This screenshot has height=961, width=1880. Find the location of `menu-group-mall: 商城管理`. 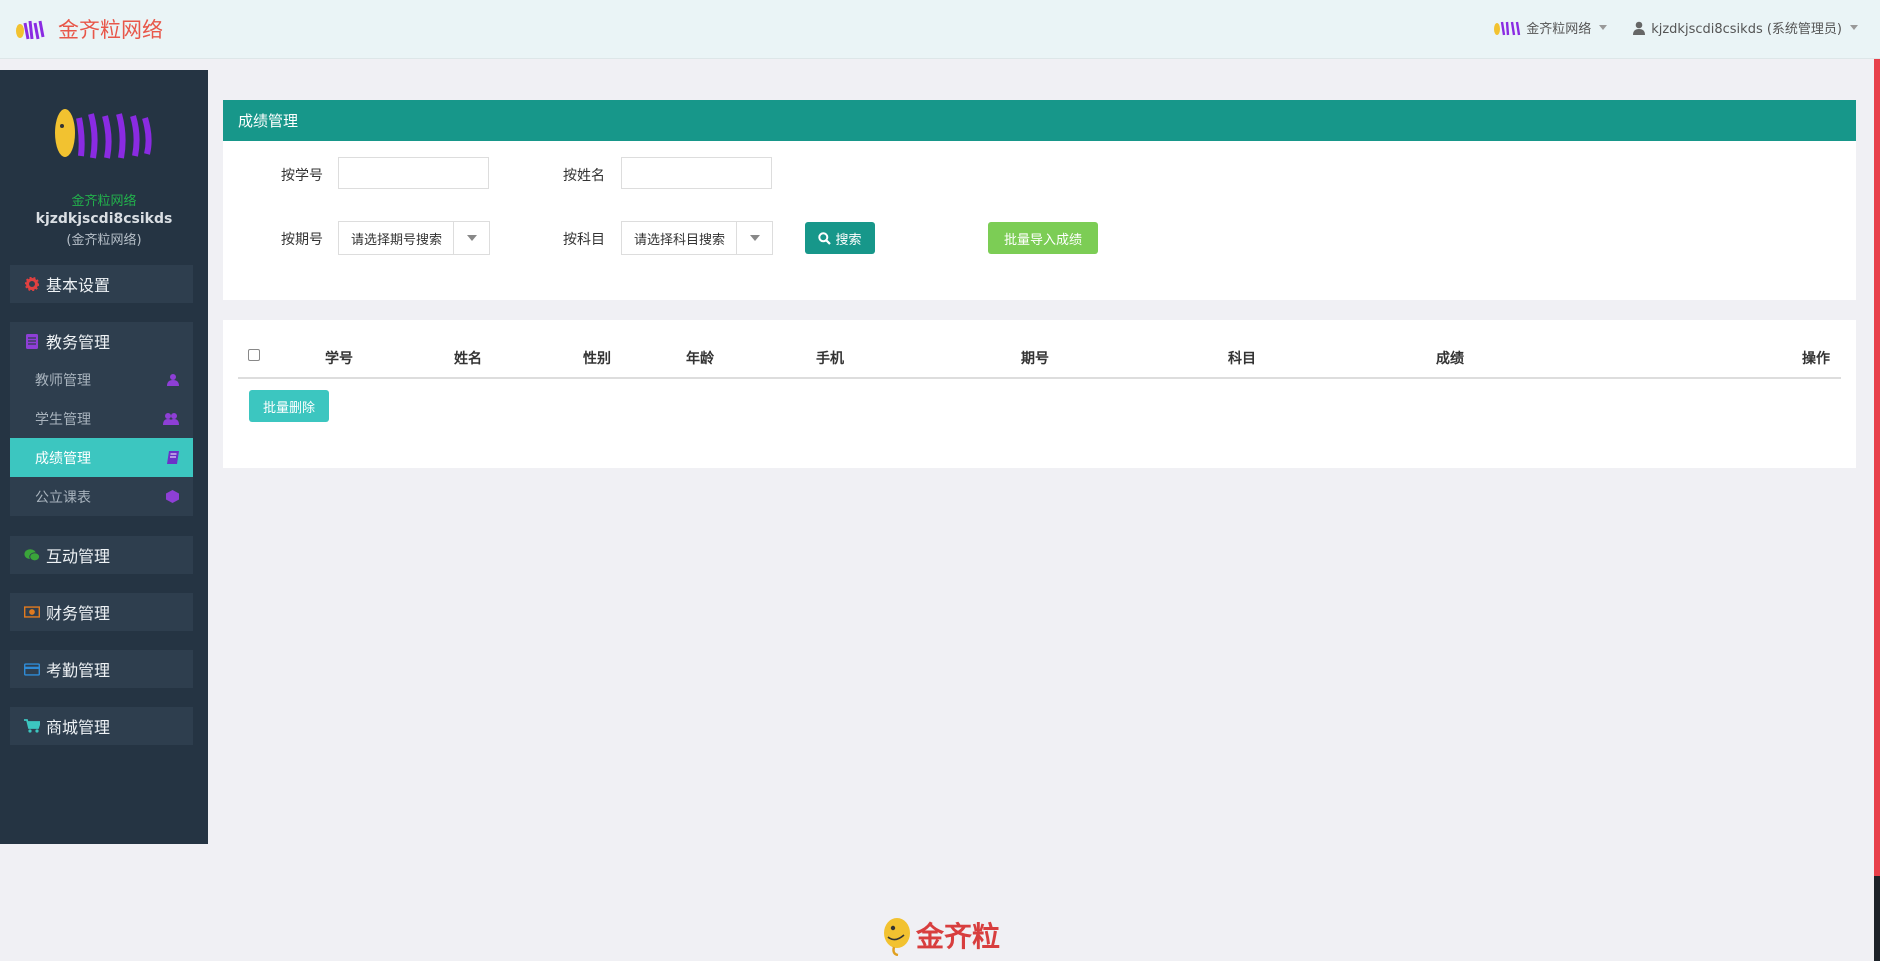

menu-group-mall: 商城管理 is located at coordinates (101, 726).